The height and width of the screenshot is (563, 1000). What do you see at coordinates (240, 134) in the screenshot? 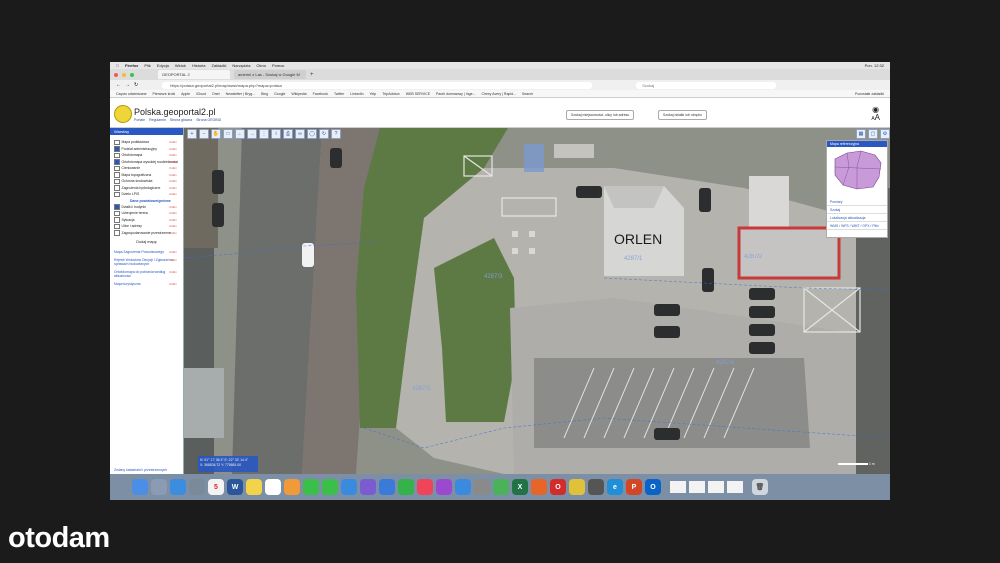
I see `previous-view-icon: ←` at bounding box center [240, 134].